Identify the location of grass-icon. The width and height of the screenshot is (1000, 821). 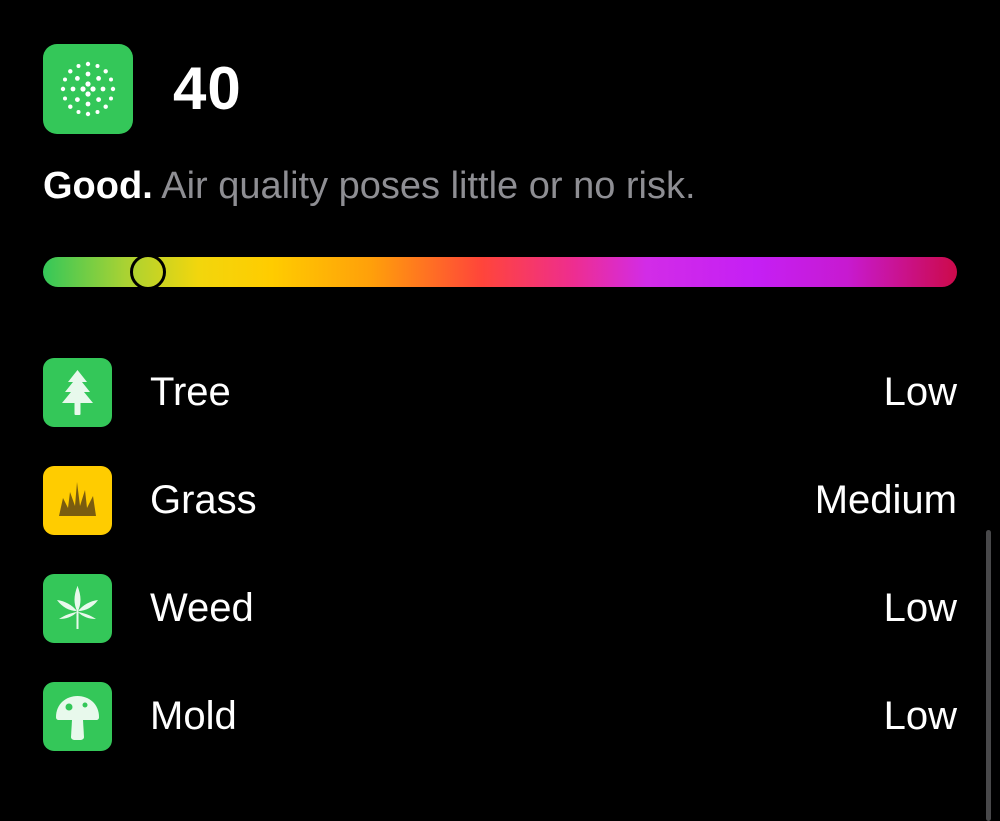
(77, 500).